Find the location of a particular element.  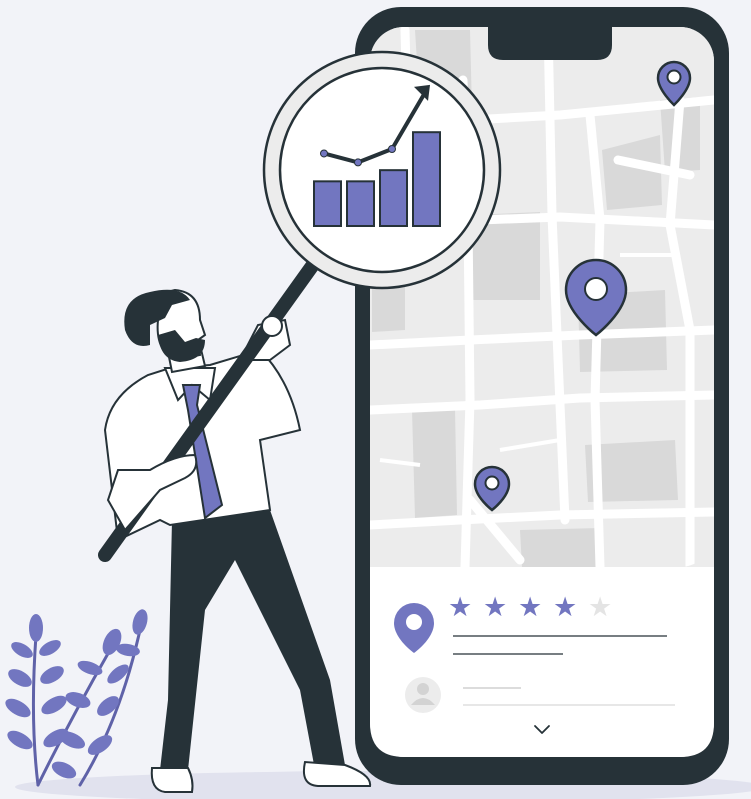

user-avatar-icon is located at coordinates (423, 695).